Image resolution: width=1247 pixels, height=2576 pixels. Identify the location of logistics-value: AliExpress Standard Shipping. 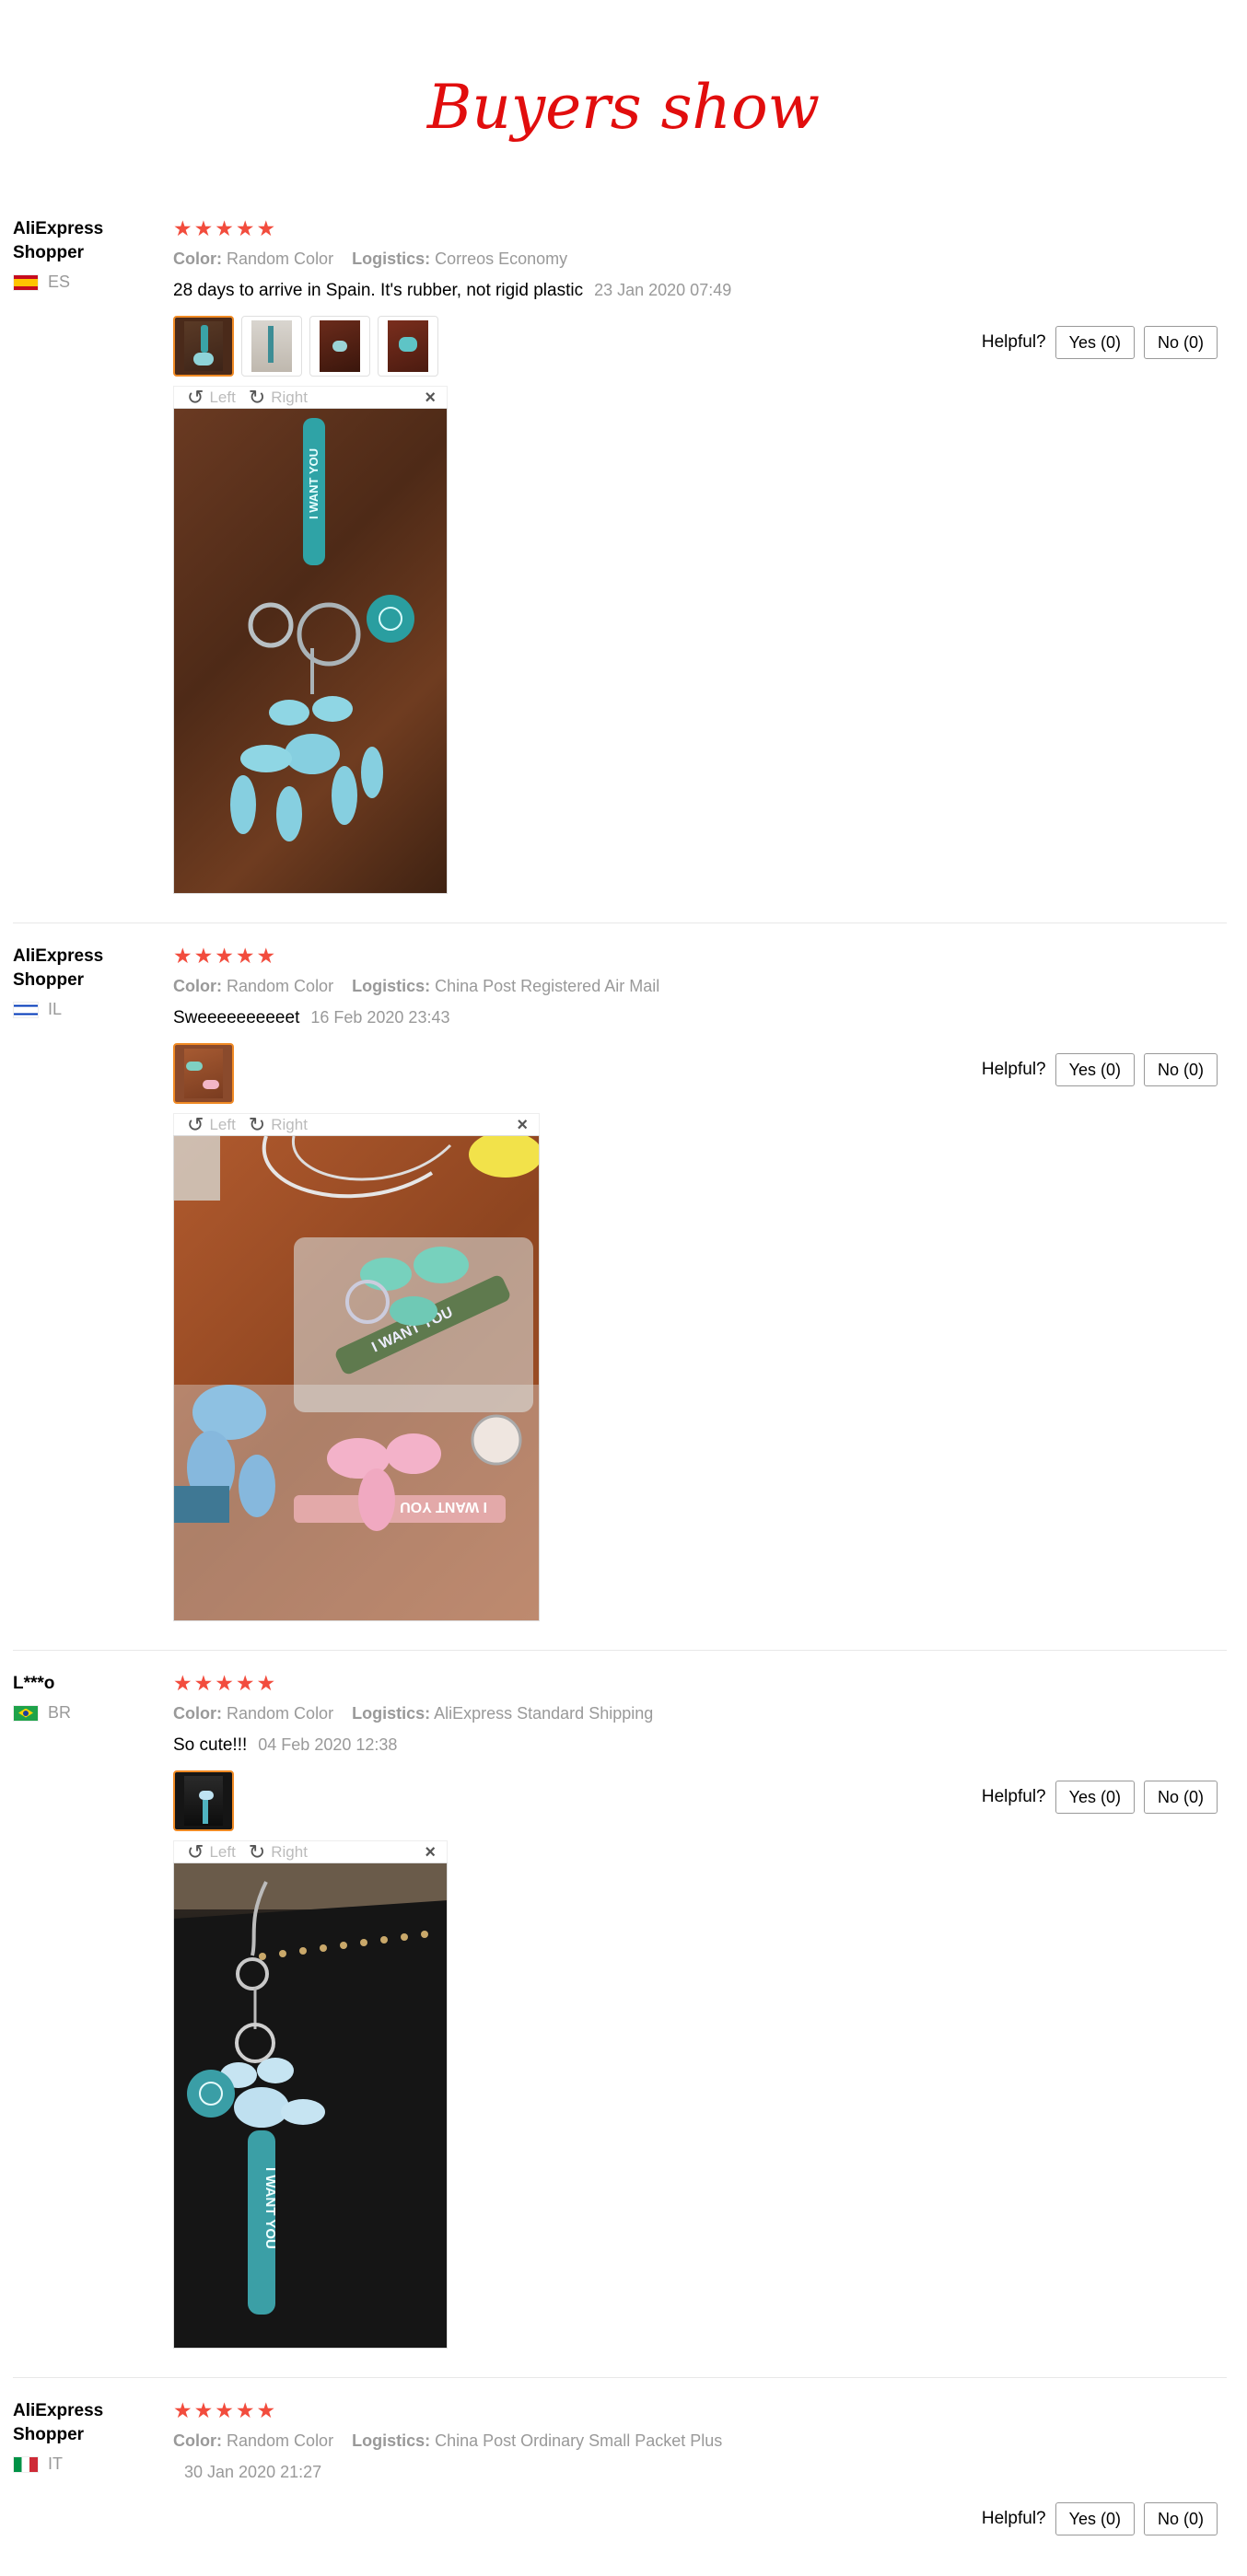
(544, 1713).